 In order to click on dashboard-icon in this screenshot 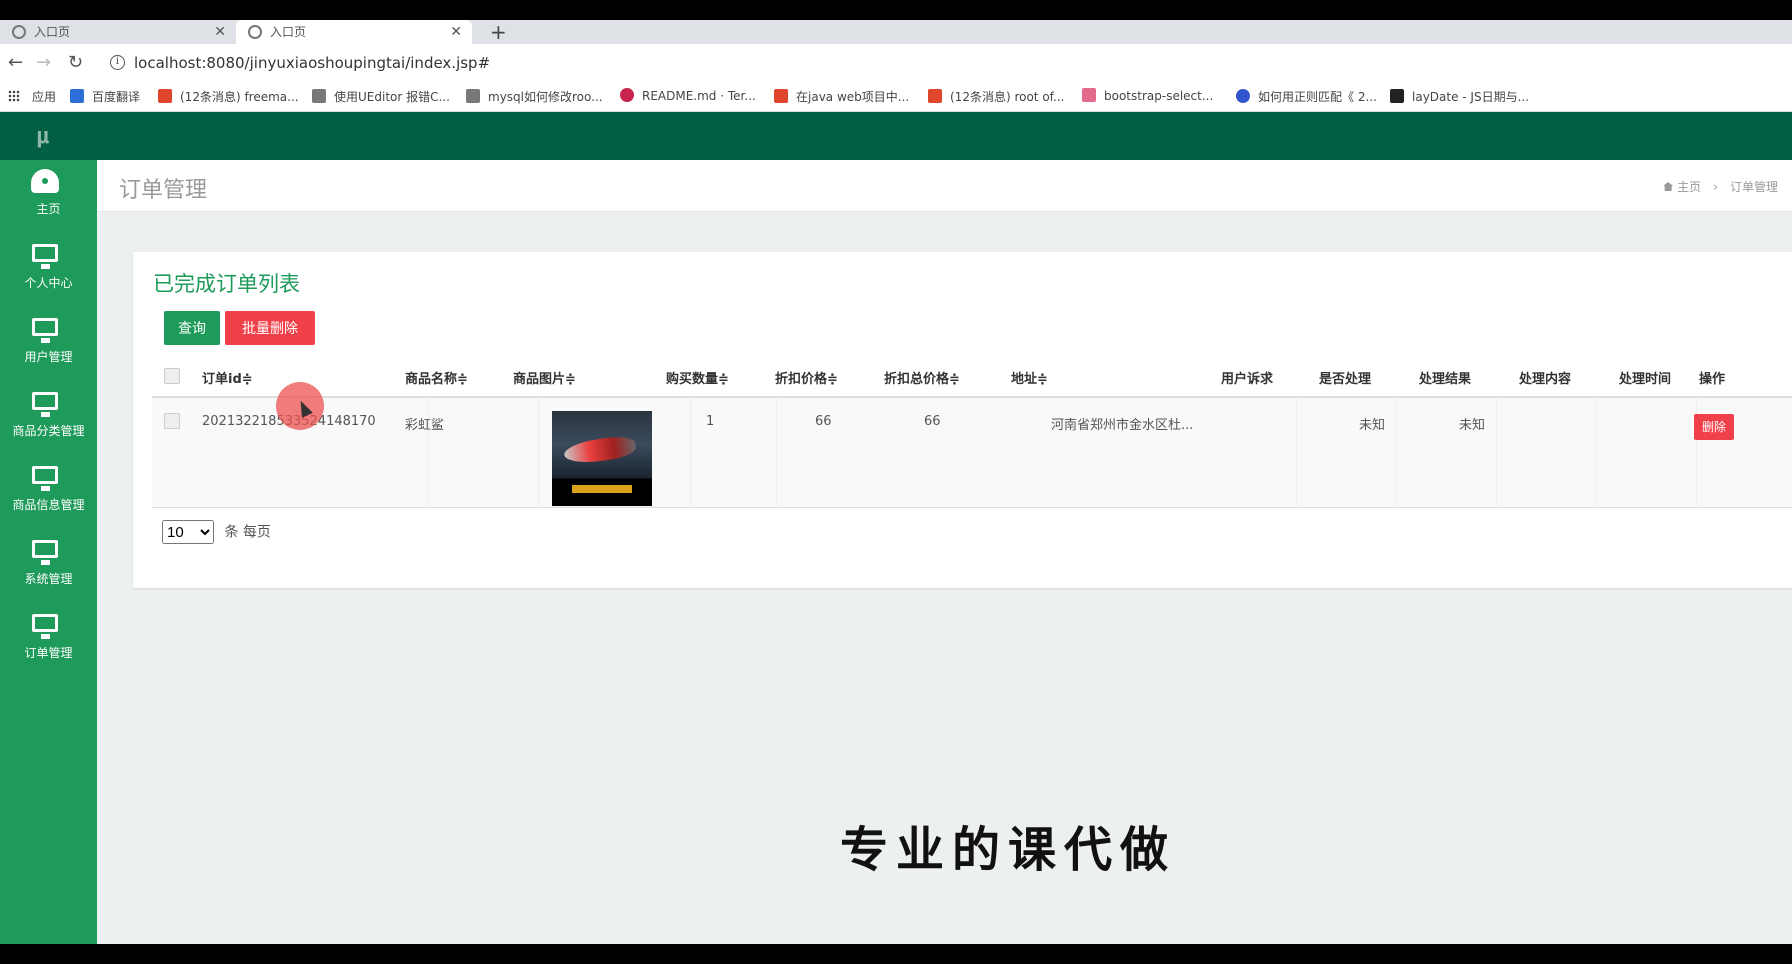, I will do `click(45, 181)`.